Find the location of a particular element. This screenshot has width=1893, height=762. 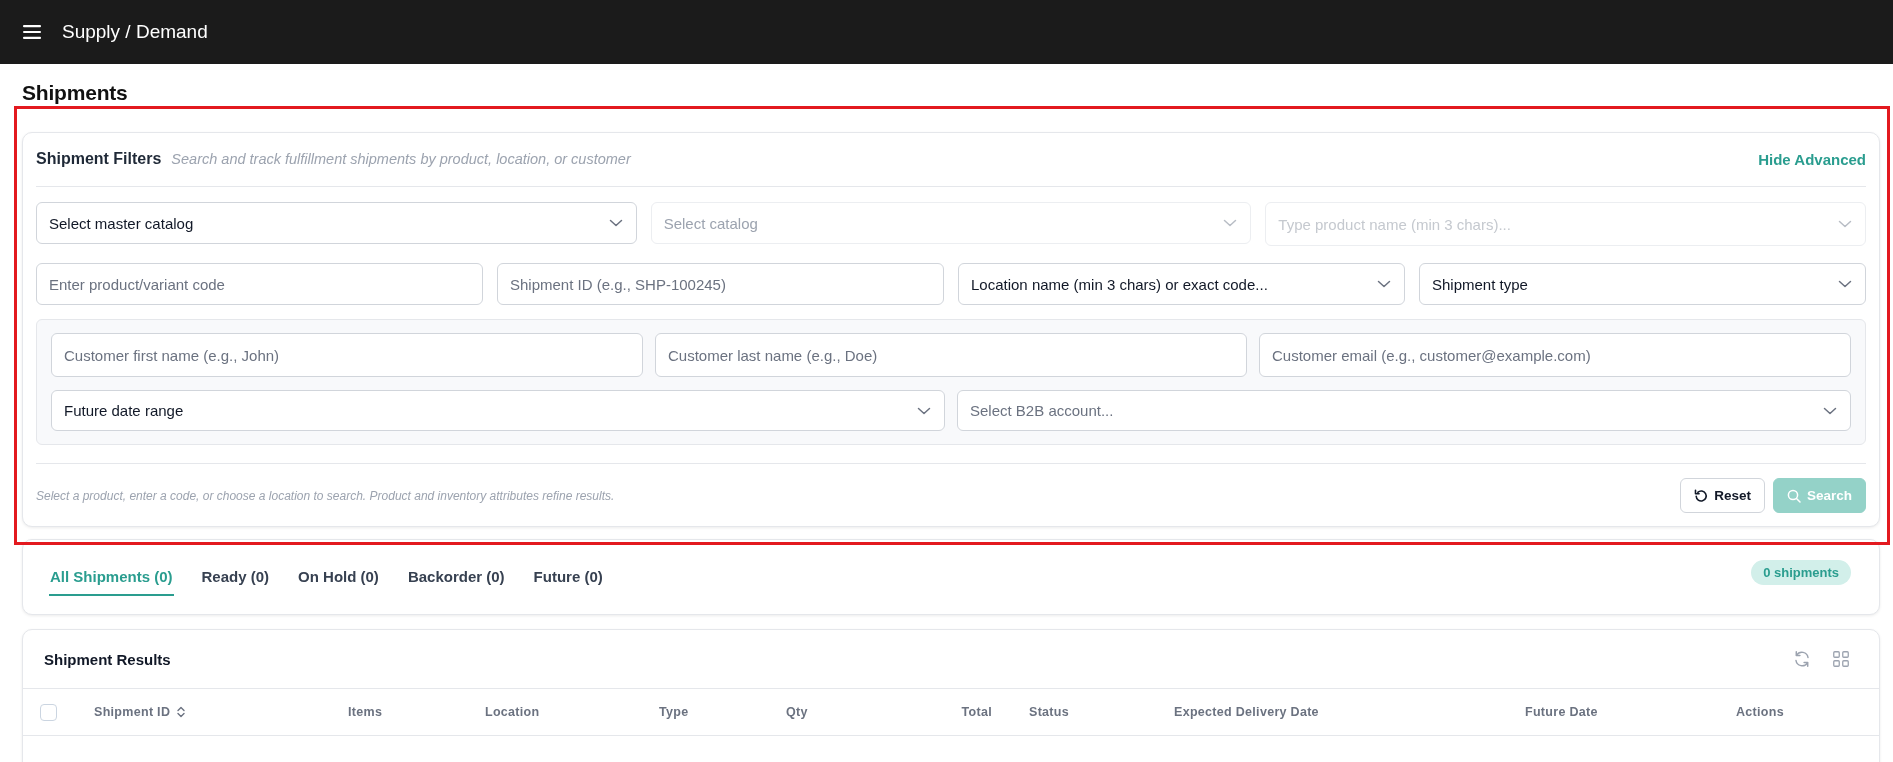

tab: On Hold (0) is located at coordinates (338, 578).